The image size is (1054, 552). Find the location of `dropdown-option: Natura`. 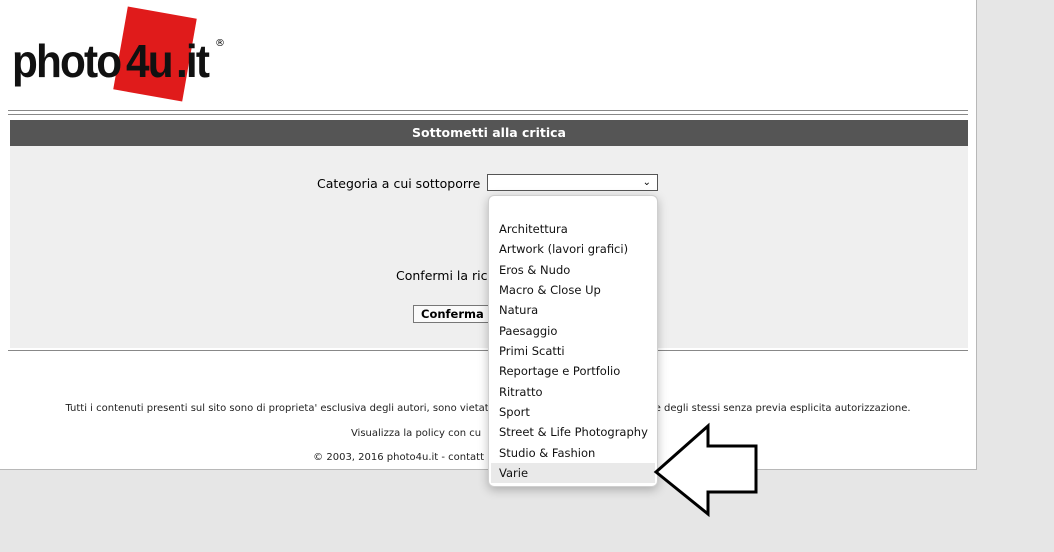

dropdown-option: Natura is located at coordinates (573, 310).